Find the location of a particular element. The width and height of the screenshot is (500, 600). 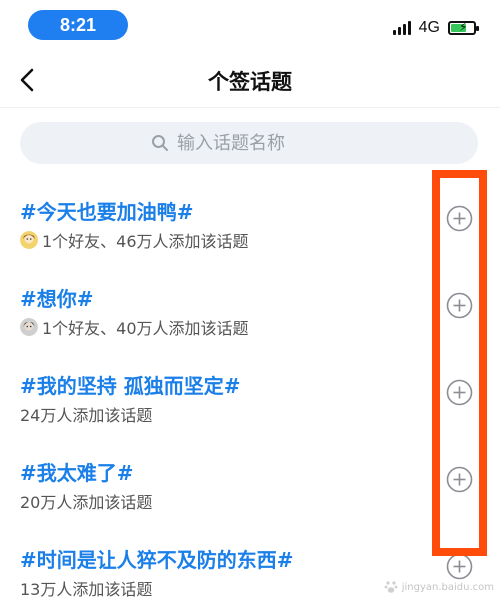

topic-title: #我太难了# is located at coordinates (77, 471).